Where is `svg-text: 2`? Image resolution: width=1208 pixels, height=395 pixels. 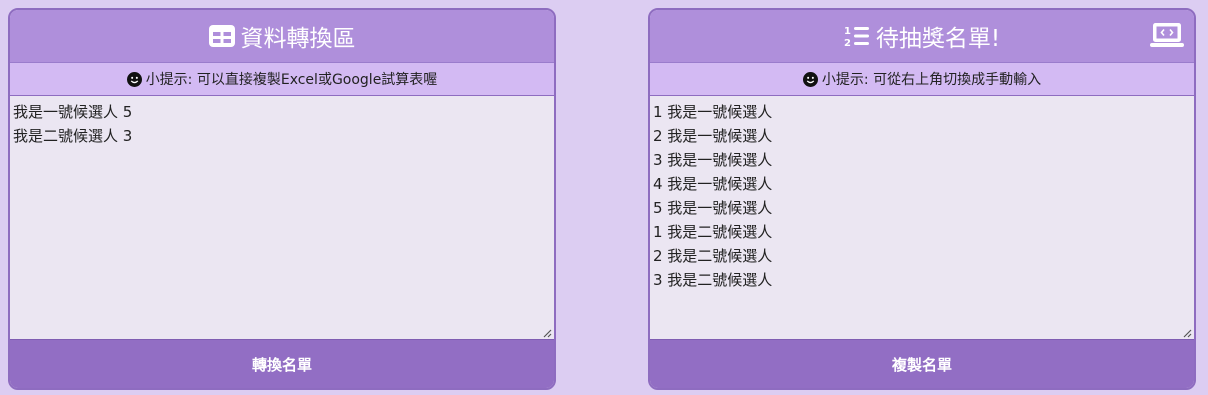
svg-text: 2 is located at coordinates (847, 43).